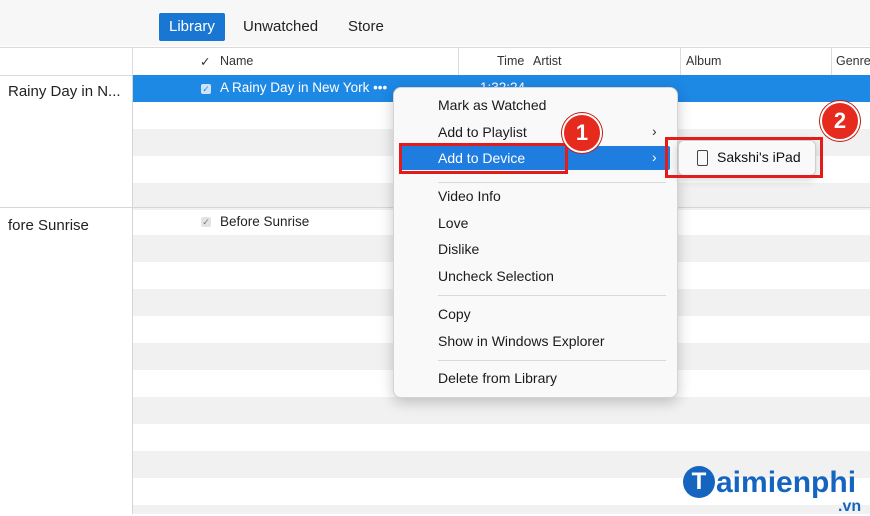  Describe the element at coordinates (482, 132) in the screenshot. I see `menu-item-add-to-playlist: Add to Playlist` at that location.